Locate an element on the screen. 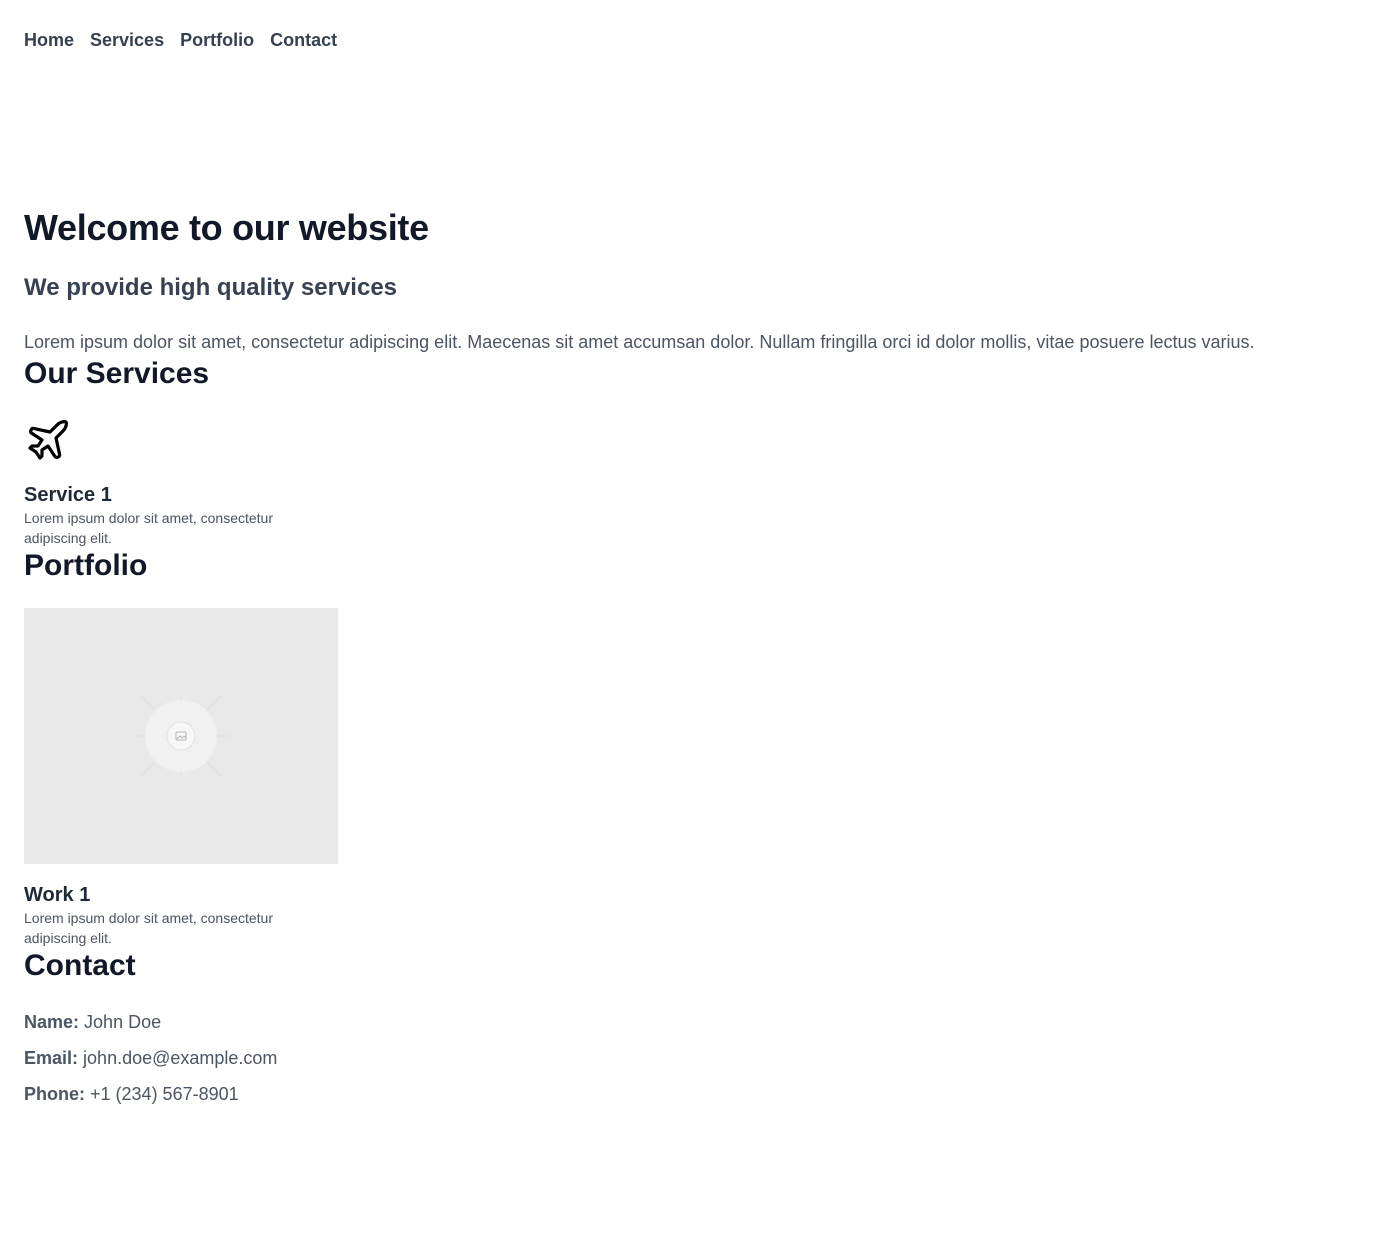 The image size is (1376, 1236). nav-link-portfolio: Portfolio is located at coordinates (217, 40).